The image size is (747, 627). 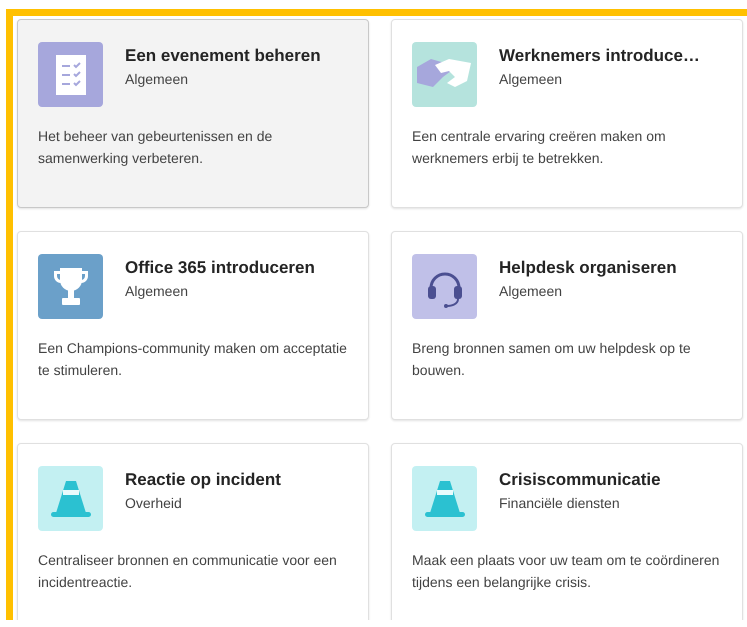 What do you see at coordinates (567, 325) in the screenshot?
I see `template-card: Helpdesk organiseren Algemeen Breng bronnen samen om uw helpdesk op te bouwen.` at bounding box center [567, 325].